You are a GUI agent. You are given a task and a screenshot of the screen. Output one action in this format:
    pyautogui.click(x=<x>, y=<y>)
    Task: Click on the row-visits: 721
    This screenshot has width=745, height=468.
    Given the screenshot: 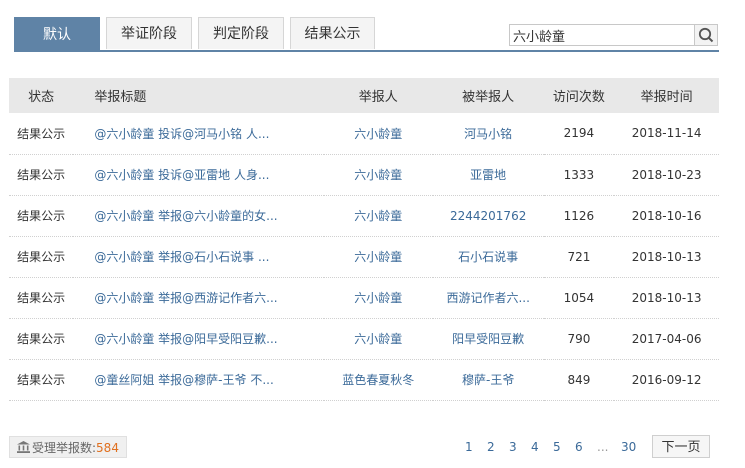 What is the action you would take?
    pyautogui.click(x=579, y=256)
    